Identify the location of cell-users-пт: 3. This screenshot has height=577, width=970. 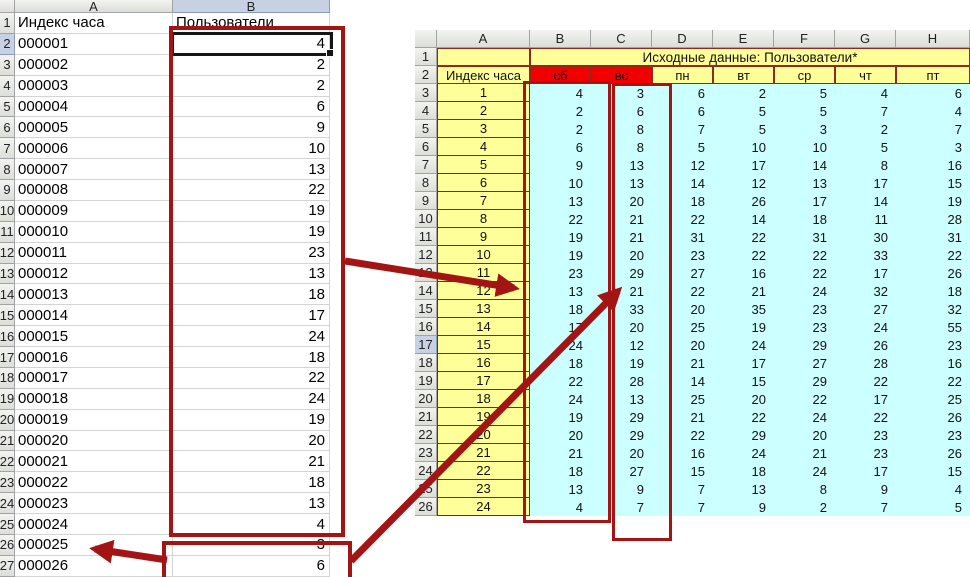
(933, 147).